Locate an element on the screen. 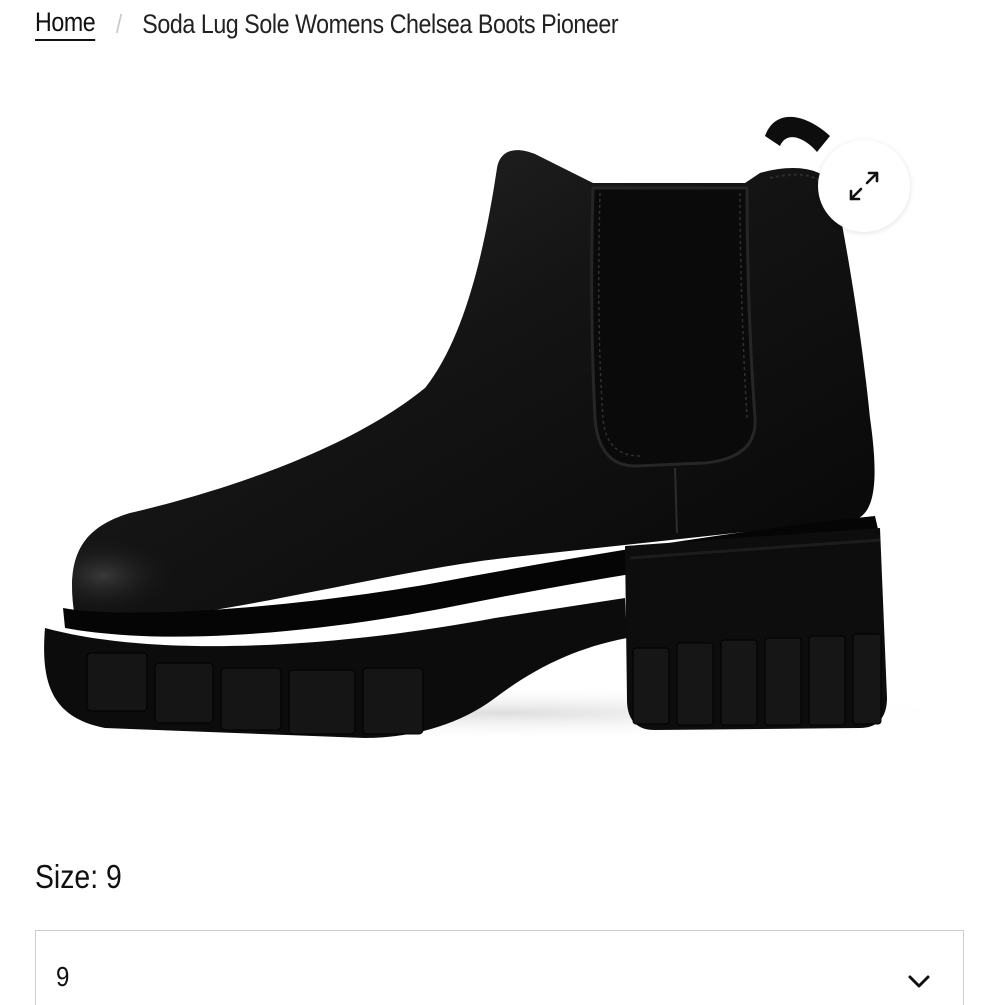 This screenshot has height=1005, width=1000. zoom-image-button is located at coordinates (864, 186).